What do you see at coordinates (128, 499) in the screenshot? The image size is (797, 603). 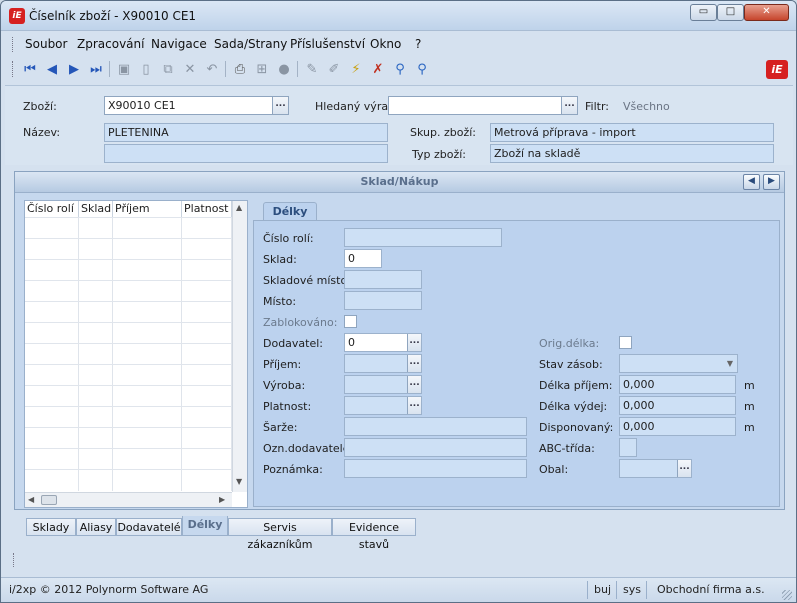 I see `grid-horizontal-scrollbar: ◀ ▶` at bounding box center [128, 499].